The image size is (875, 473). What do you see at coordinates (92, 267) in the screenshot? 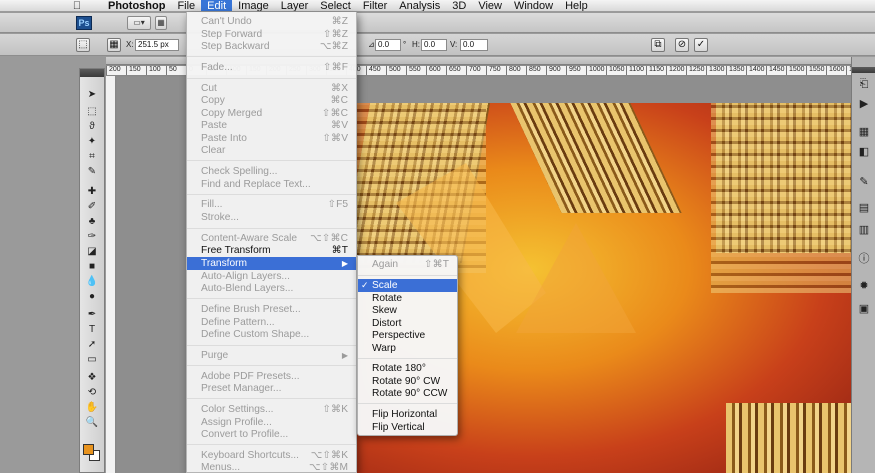
I see `gradient-tool-icon: ■` at bounding box center [92, 267].